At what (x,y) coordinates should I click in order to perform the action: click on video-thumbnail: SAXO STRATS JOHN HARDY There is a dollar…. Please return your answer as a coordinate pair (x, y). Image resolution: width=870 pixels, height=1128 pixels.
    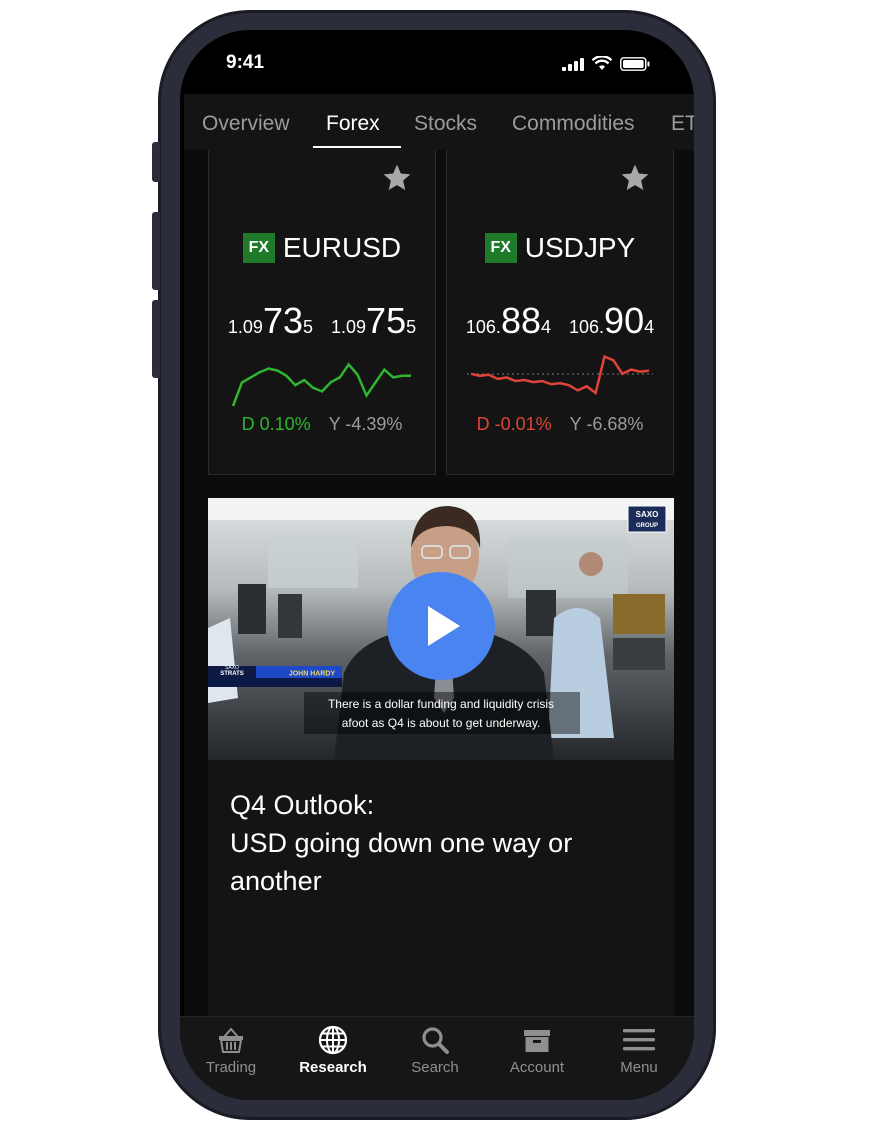
    Looking at the image, I should click on (441, 629).